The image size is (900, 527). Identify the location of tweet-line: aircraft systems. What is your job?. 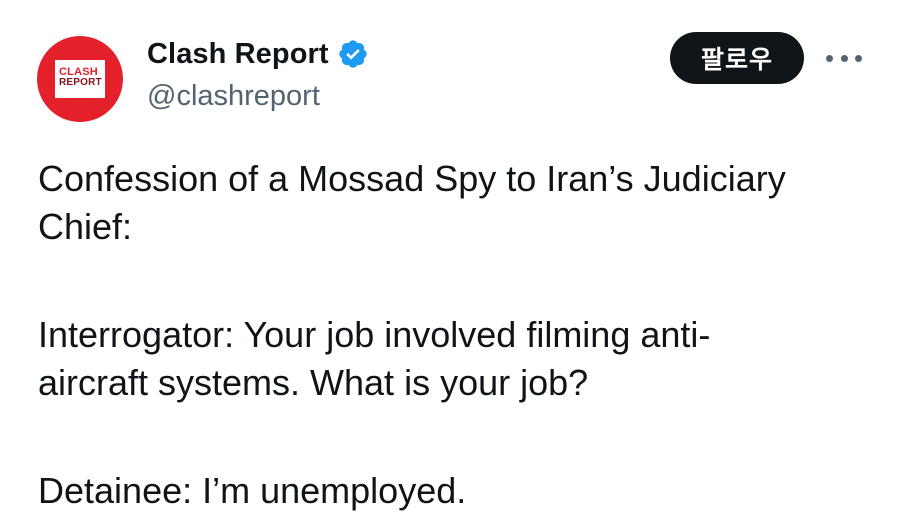
(313, 382).